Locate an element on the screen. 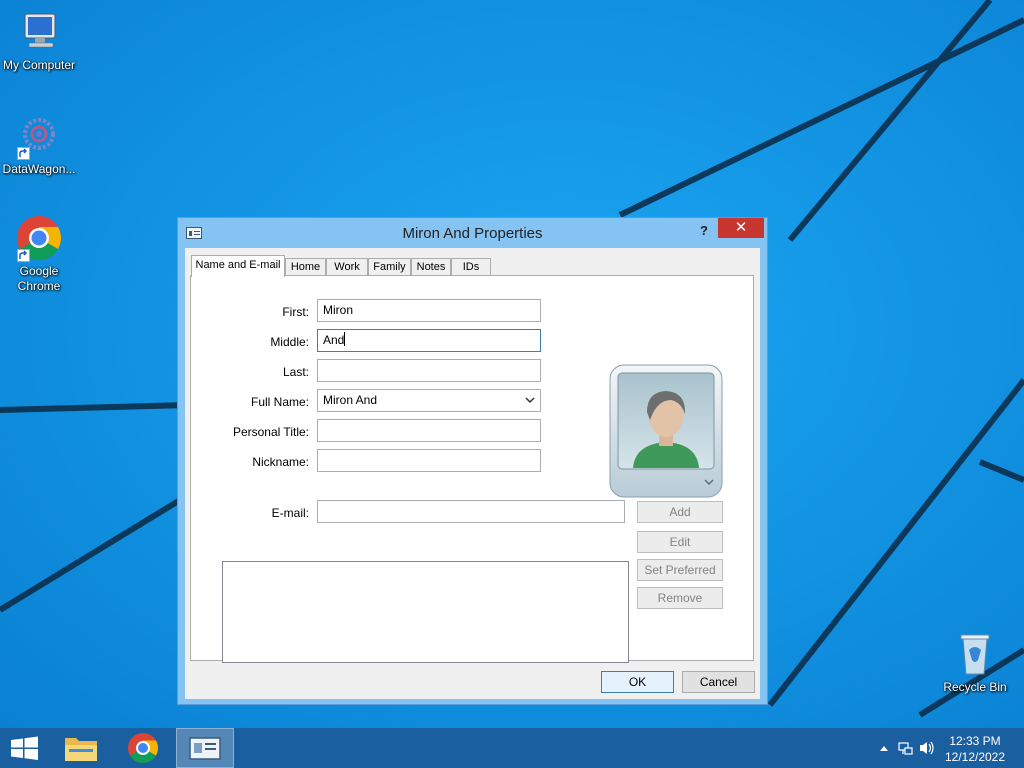  tray-icons is located at coordinates (907, 748).